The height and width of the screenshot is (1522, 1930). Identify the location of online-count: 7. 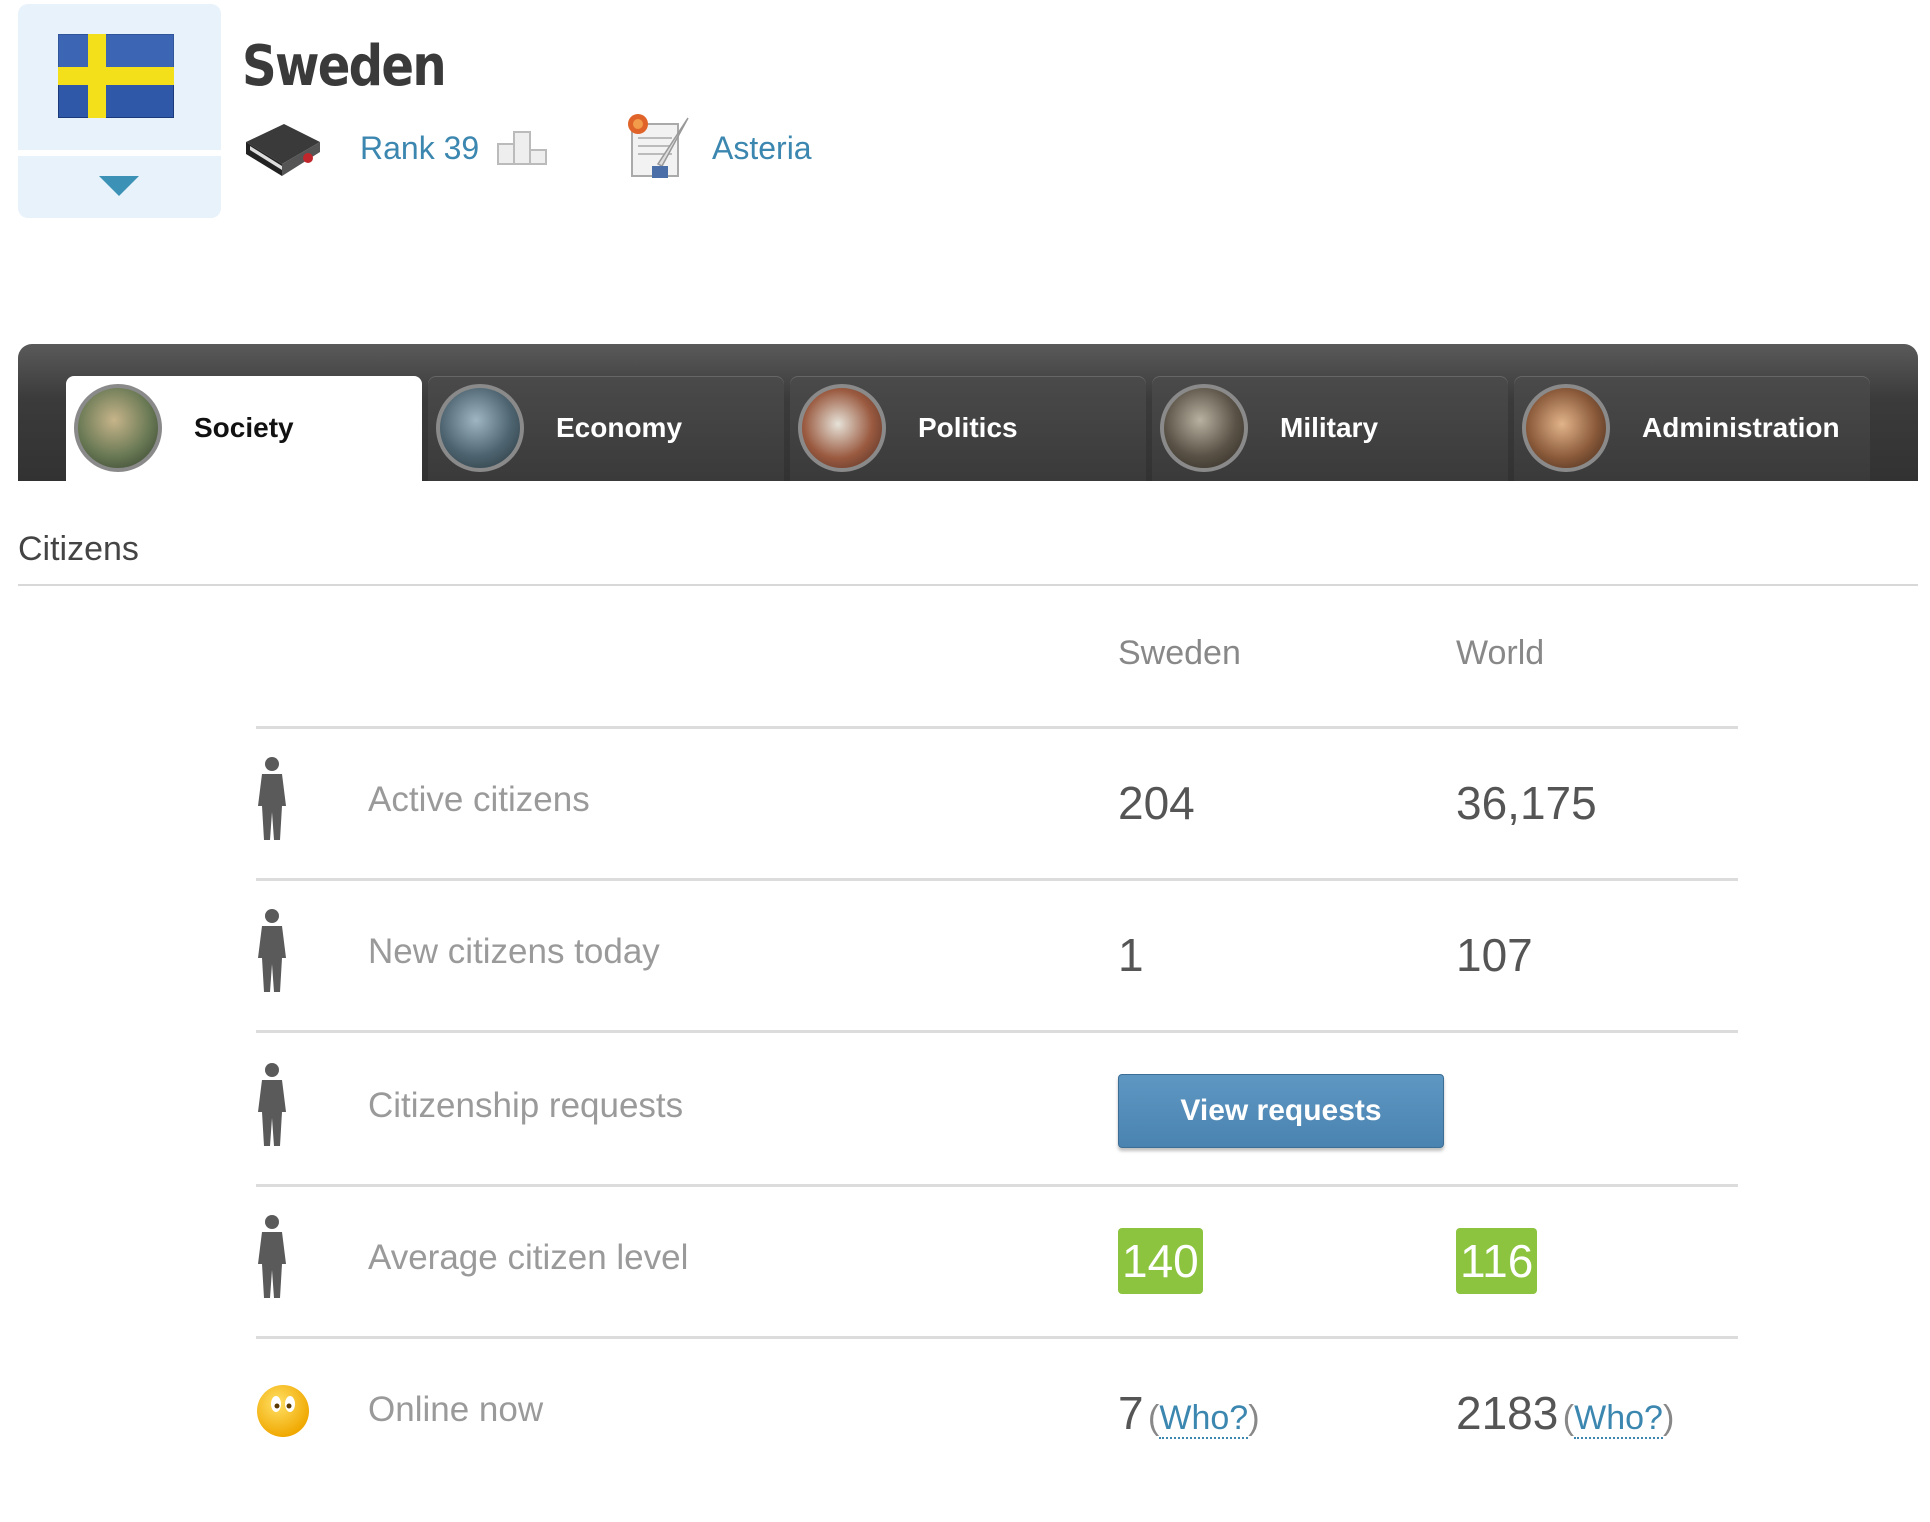
(1131, 1413).